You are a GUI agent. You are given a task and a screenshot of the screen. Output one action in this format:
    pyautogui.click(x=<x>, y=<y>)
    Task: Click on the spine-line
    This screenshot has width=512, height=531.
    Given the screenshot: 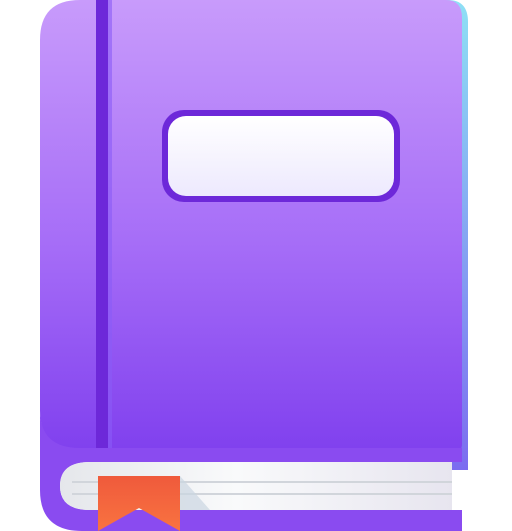 What is the action you would take?
    pyautogui.click(x=102, y=224)
    